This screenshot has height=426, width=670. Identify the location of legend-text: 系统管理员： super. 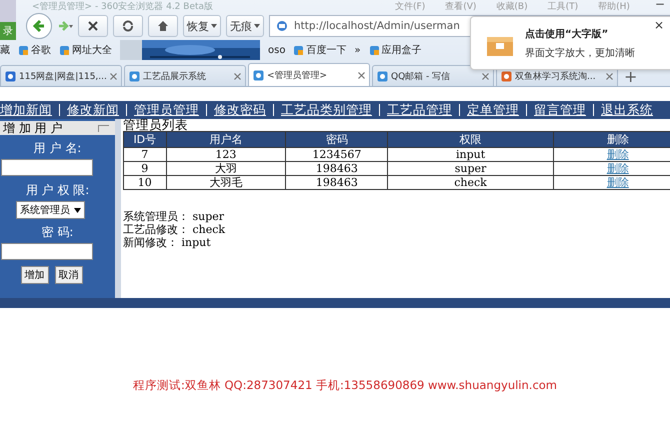
(174, 216).